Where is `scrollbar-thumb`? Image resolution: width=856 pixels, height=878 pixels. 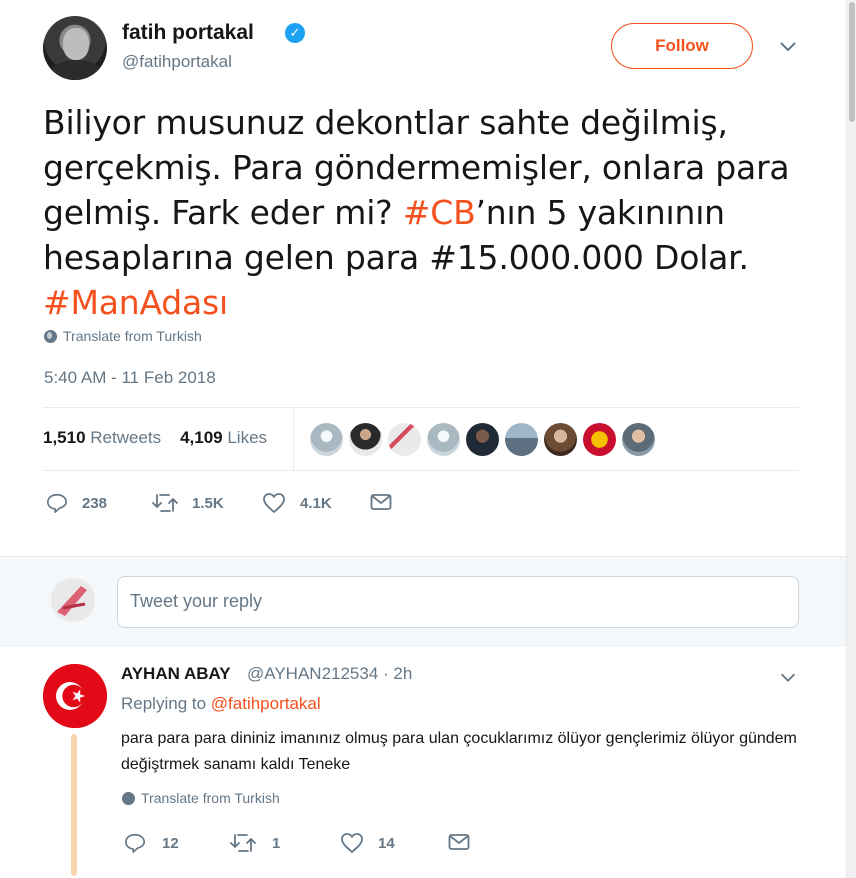
scrollbar-thumb is located at coordinates (852, 62).